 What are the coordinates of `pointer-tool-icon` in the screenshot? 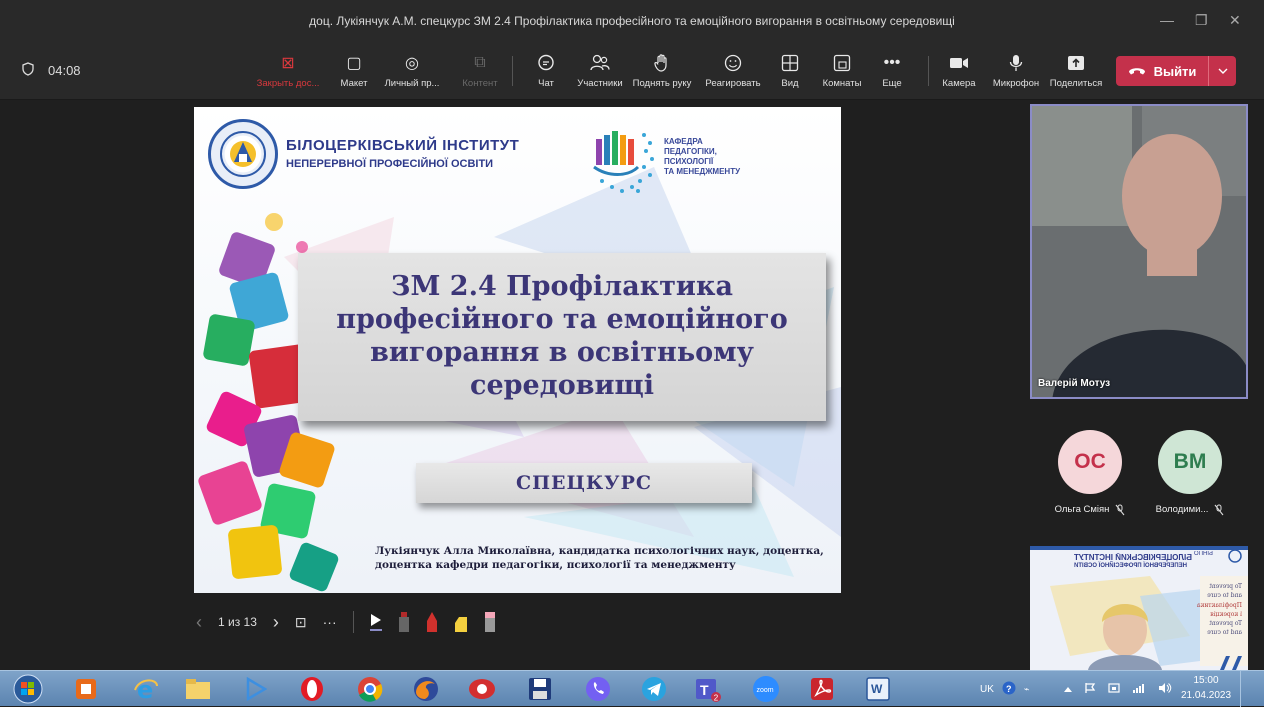 It's located at (375, 622).